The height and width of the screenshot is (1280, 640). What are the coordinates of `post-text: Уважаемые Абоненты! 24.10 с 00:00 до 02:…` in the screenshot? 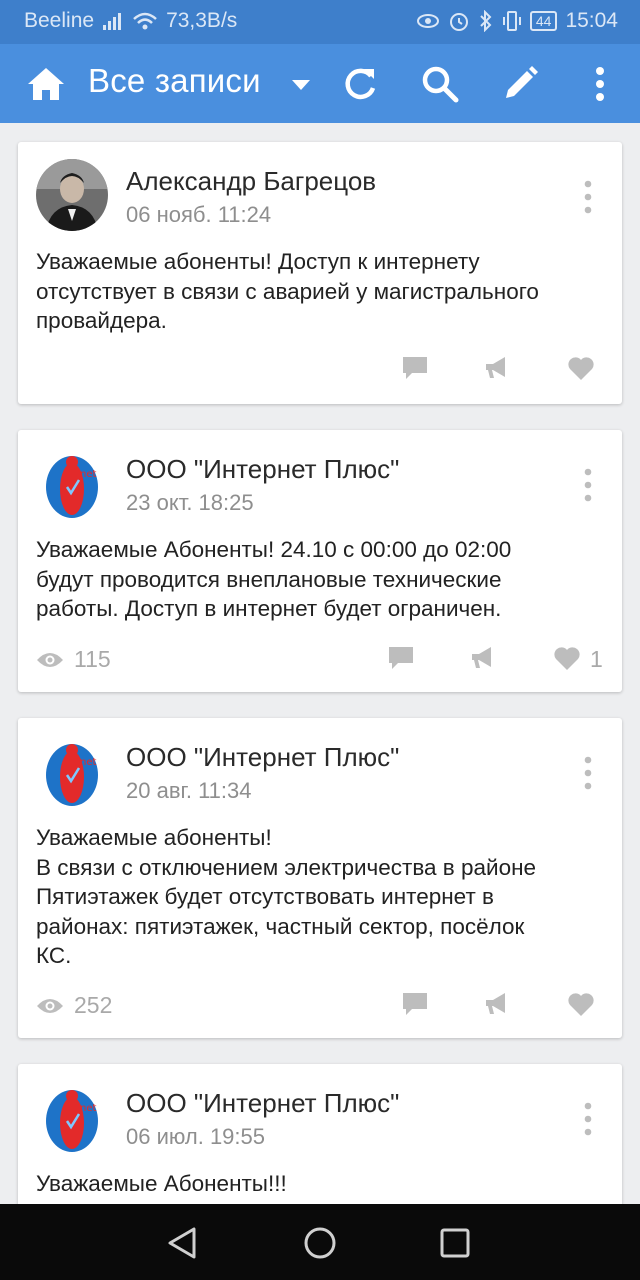 It's located at (322, 579).